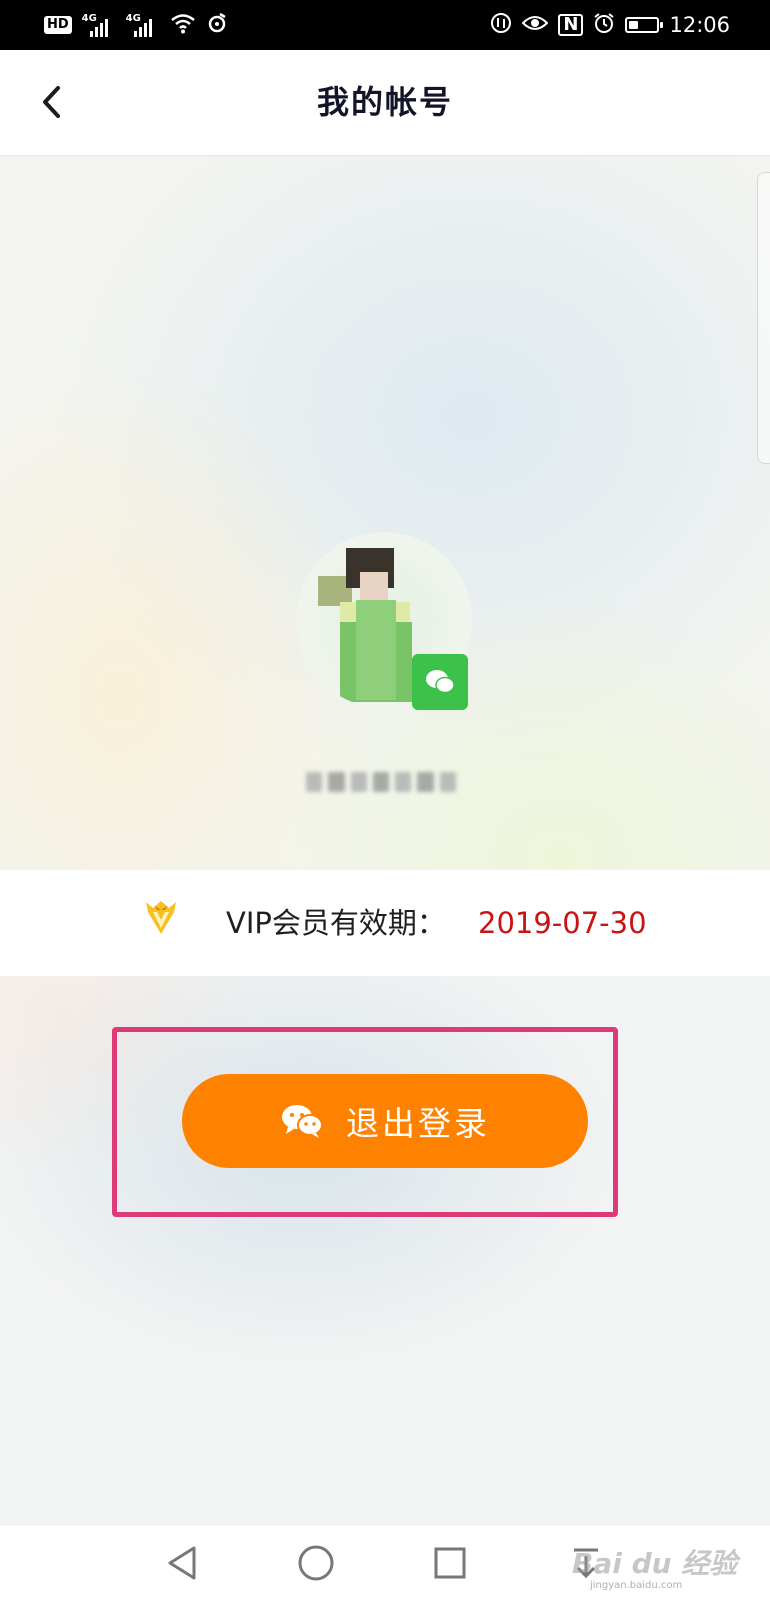  Describe the element at coordinates (161, 917) in the screenshot. I see `vip-crown-icon` at that location.